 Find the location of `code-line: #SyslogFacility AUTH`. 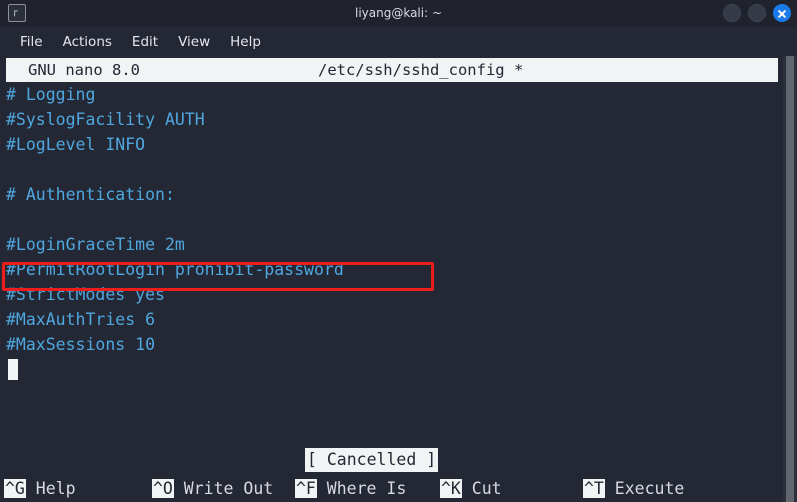

code-line: #SyslogFacility AUTH is located at coordinates (105, 119).